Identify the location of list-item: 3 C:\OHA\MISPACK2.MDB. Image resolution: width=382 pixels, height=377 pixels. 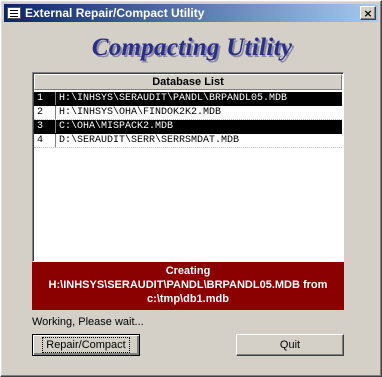
(188, 127).